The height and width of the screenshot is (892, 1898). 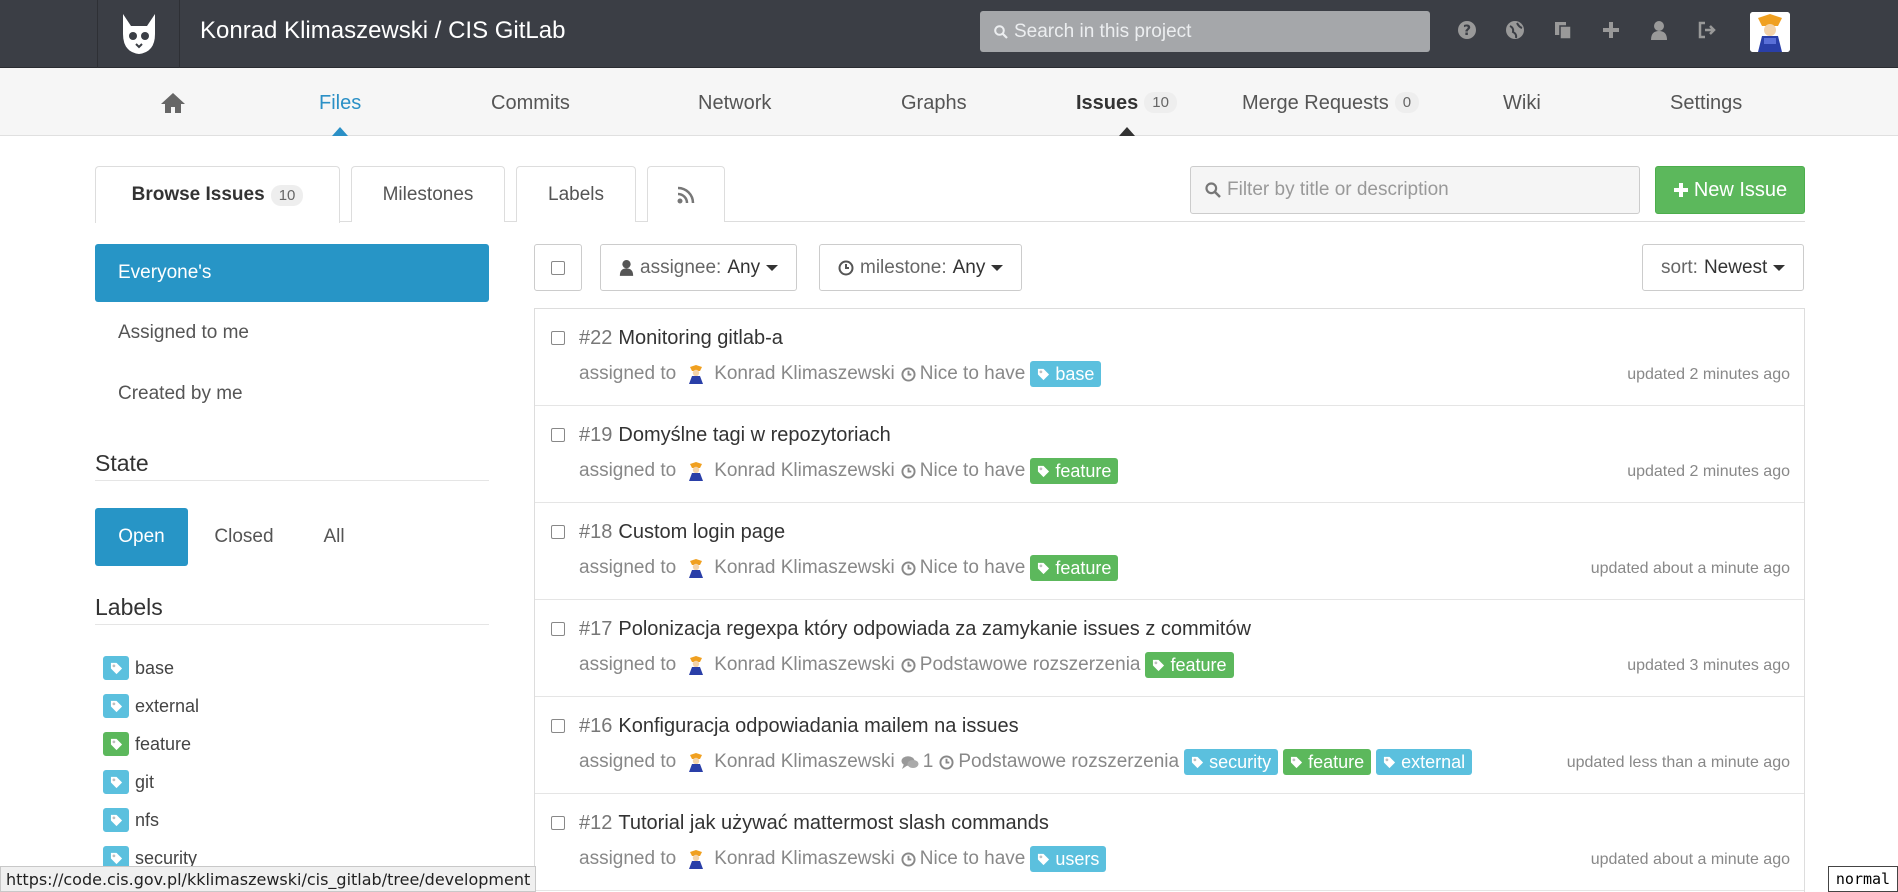 What do you see at coordinates (934, 103) in the screenshot?
I see `nav-graphs: Graphs` at bounding box center [934, 103].